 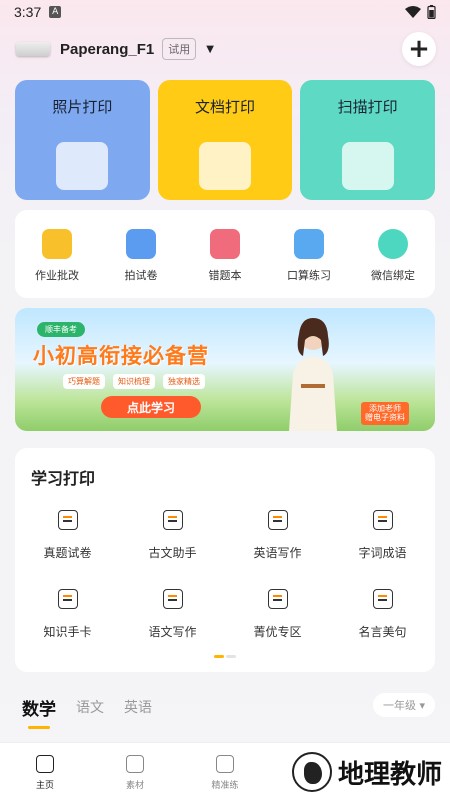 What do you see at coordinates (385, 408) in the screenshot?
I see `promo-line-1: 添加老师` at bounding box center [385, 408].